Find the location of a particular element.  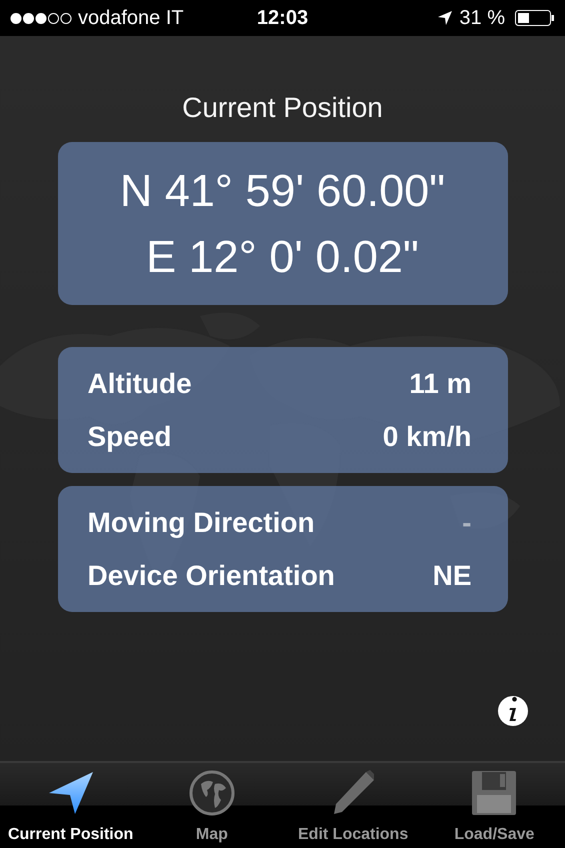

tab-label: Current Position is located at coordinates (71, 835).